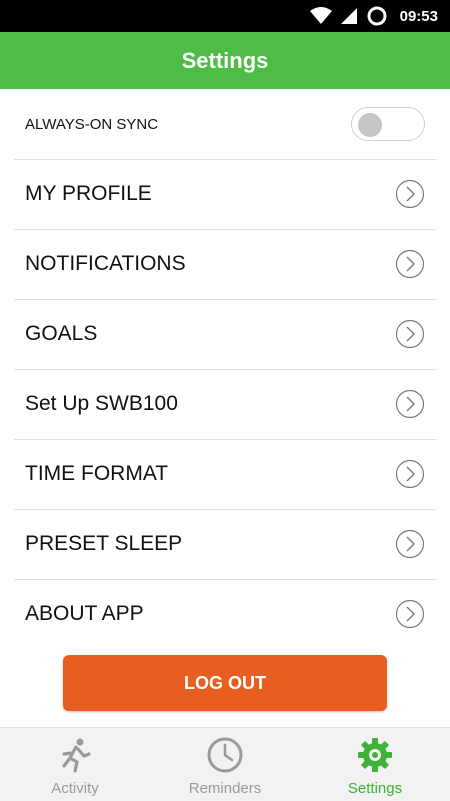  What do you see at coordinates (61, 333) in the screenshot?
I see `menu-item-label: GOALS` at bounding box center [61, 333].